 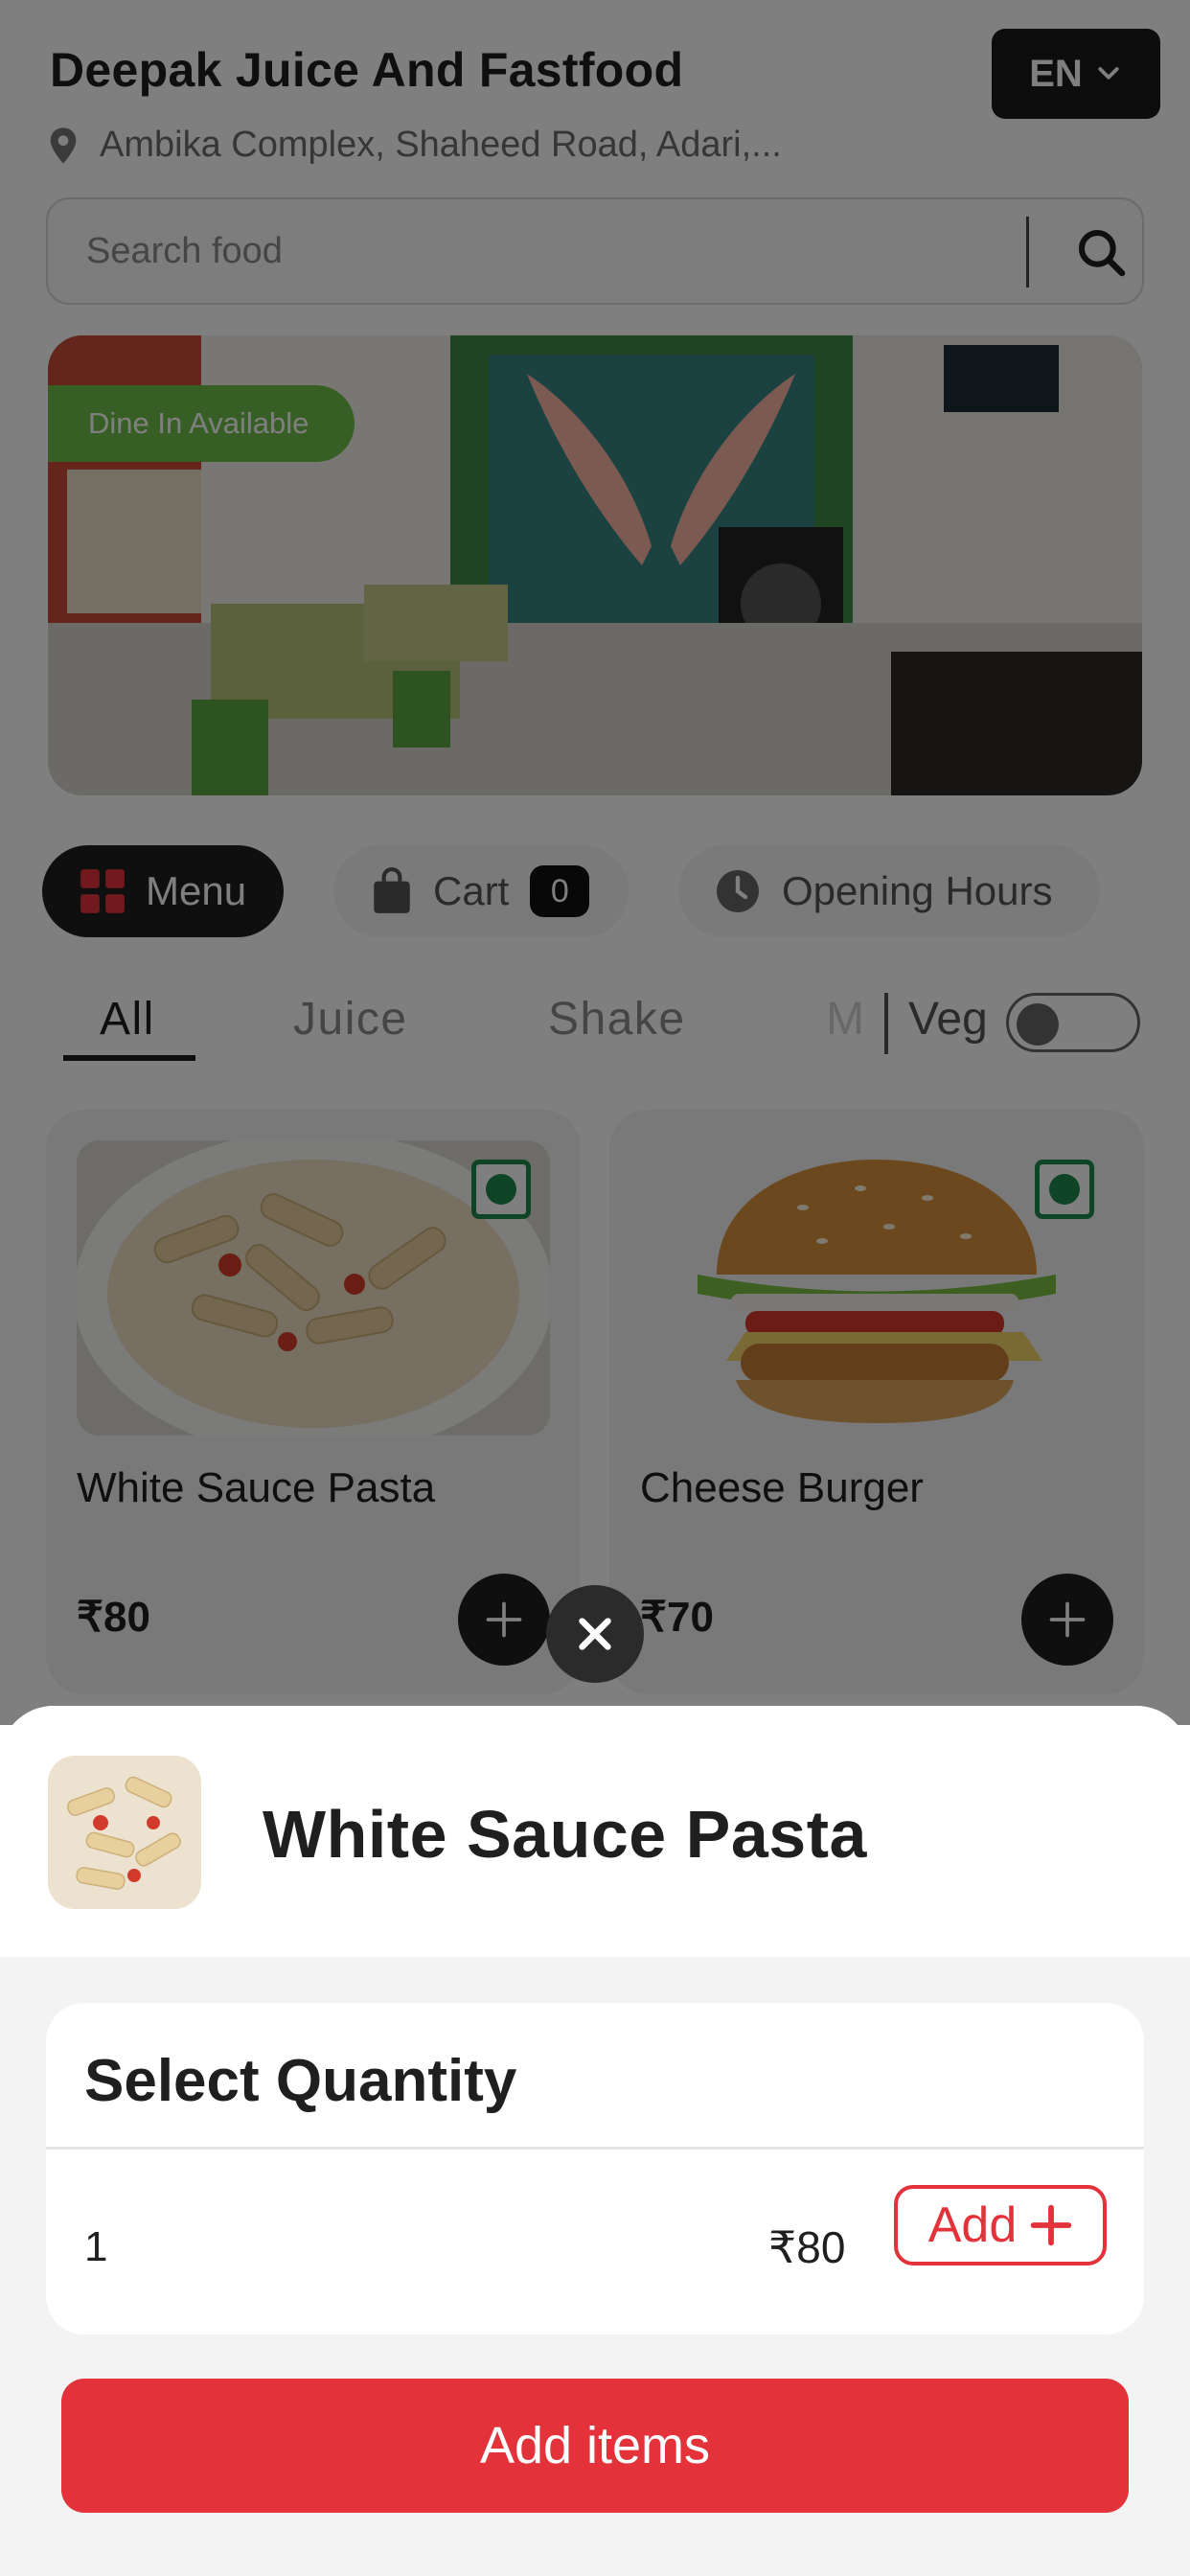 What do you see at coordinates (565, 1834) in the screenshot?
I see `sheet-item-title: White Sauce Pasta` at bounding box center [565, 1834].